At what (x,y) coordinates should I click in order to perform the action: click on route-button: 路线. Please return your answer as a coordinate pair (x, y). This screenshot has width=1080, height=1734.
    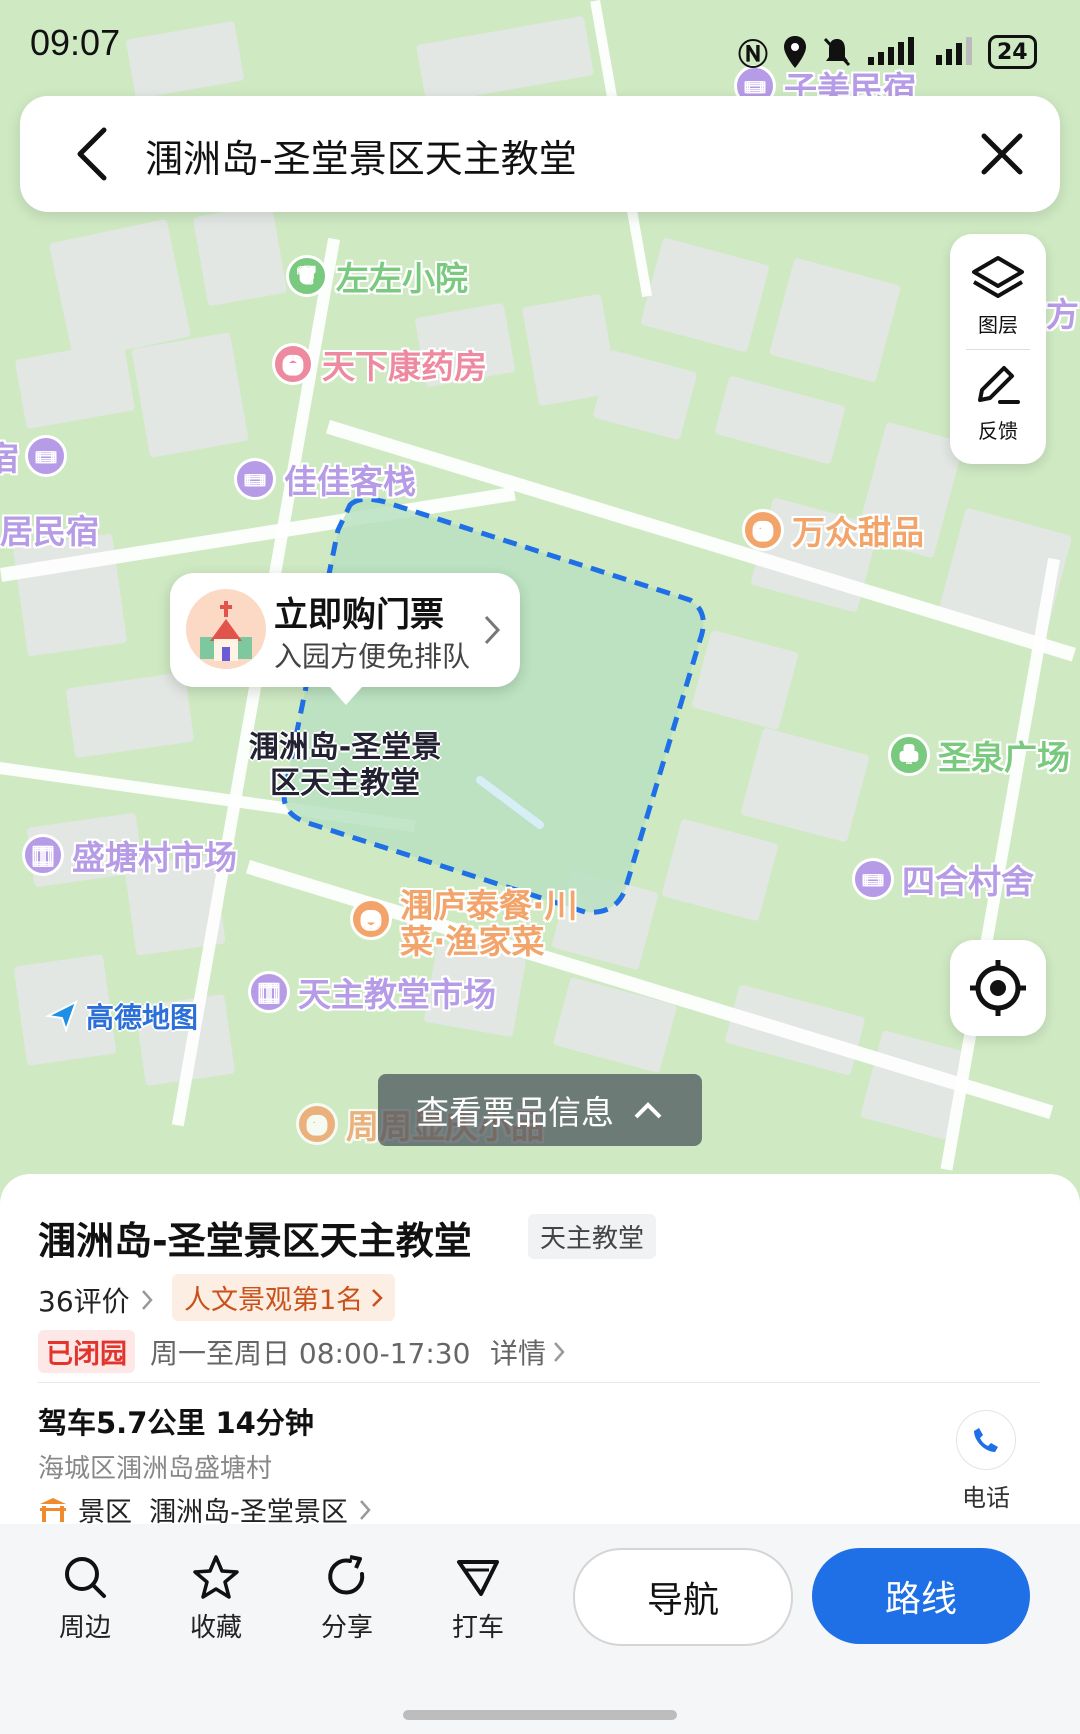
    Looking at the image, I should click on (921, 1596).